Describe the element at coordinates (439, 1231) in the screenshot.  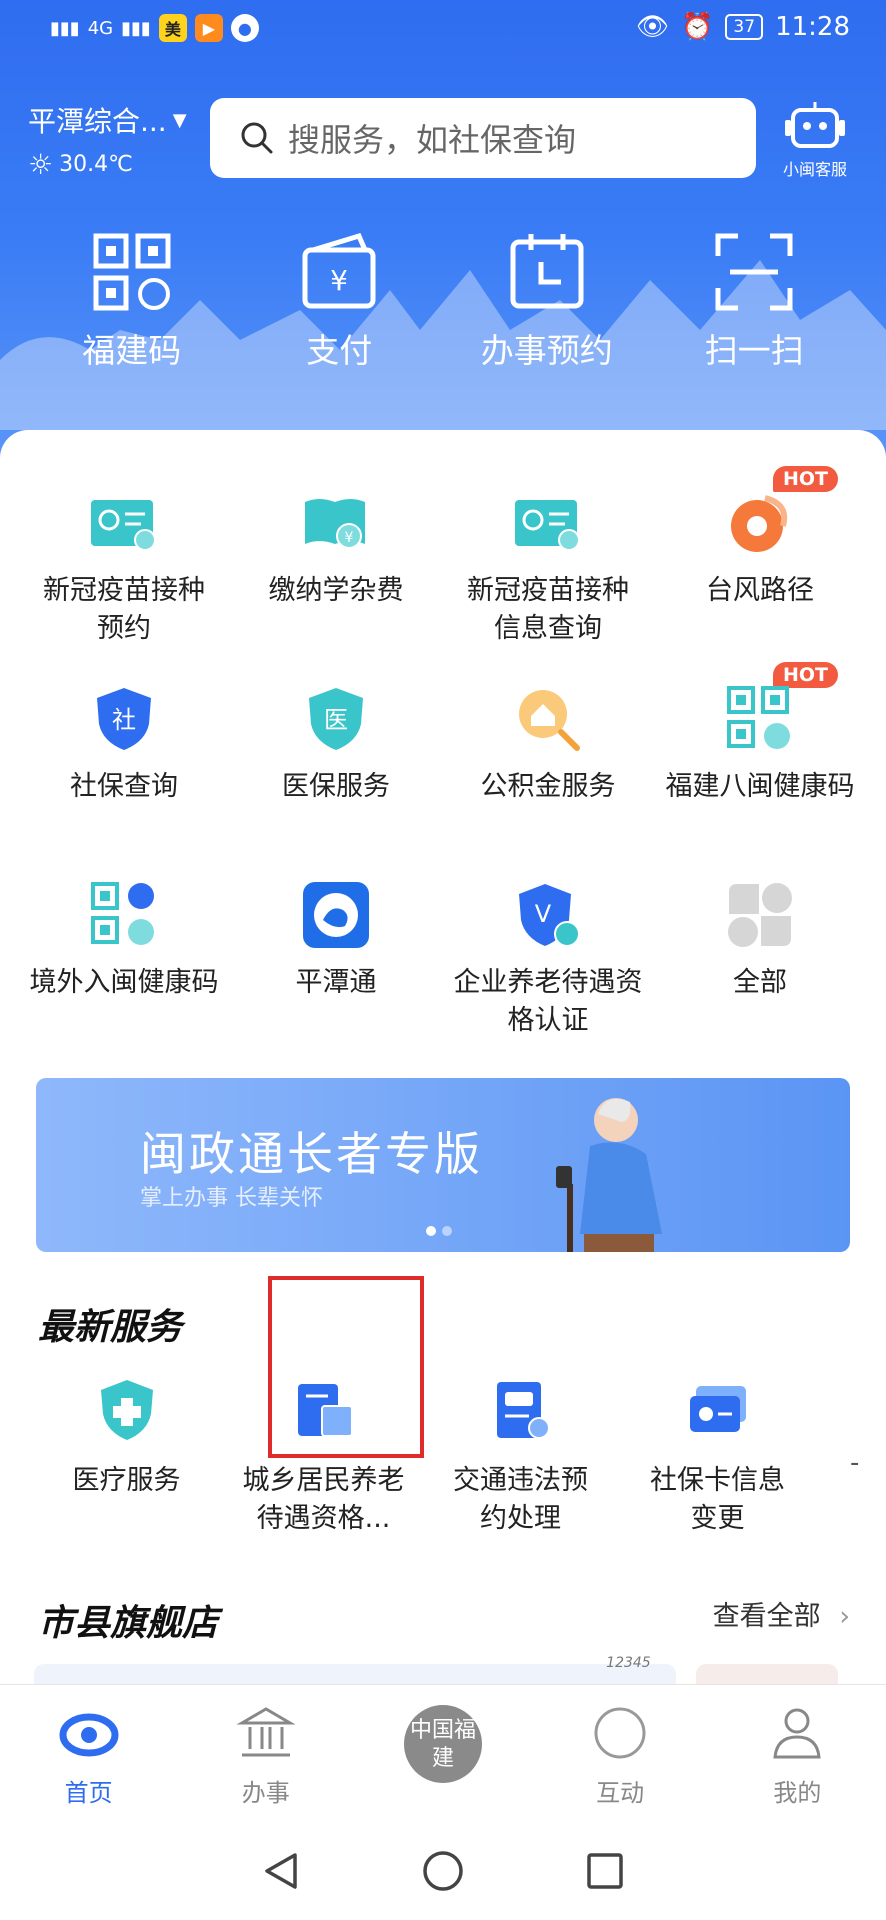
I see `carousel-dots` at that location.